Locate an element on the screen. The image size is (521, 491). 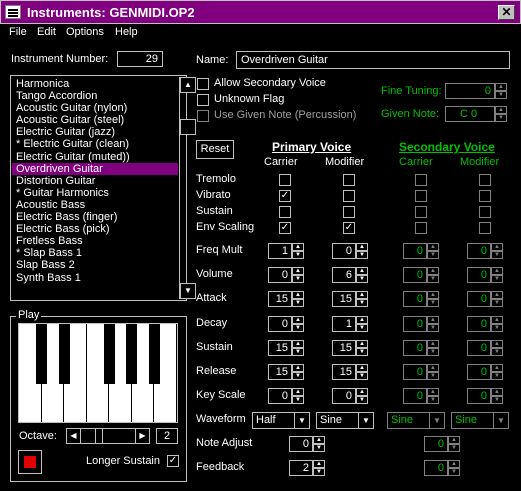
release-spinner: 15 ▲ ▼ is located at coordinates (286, 372).